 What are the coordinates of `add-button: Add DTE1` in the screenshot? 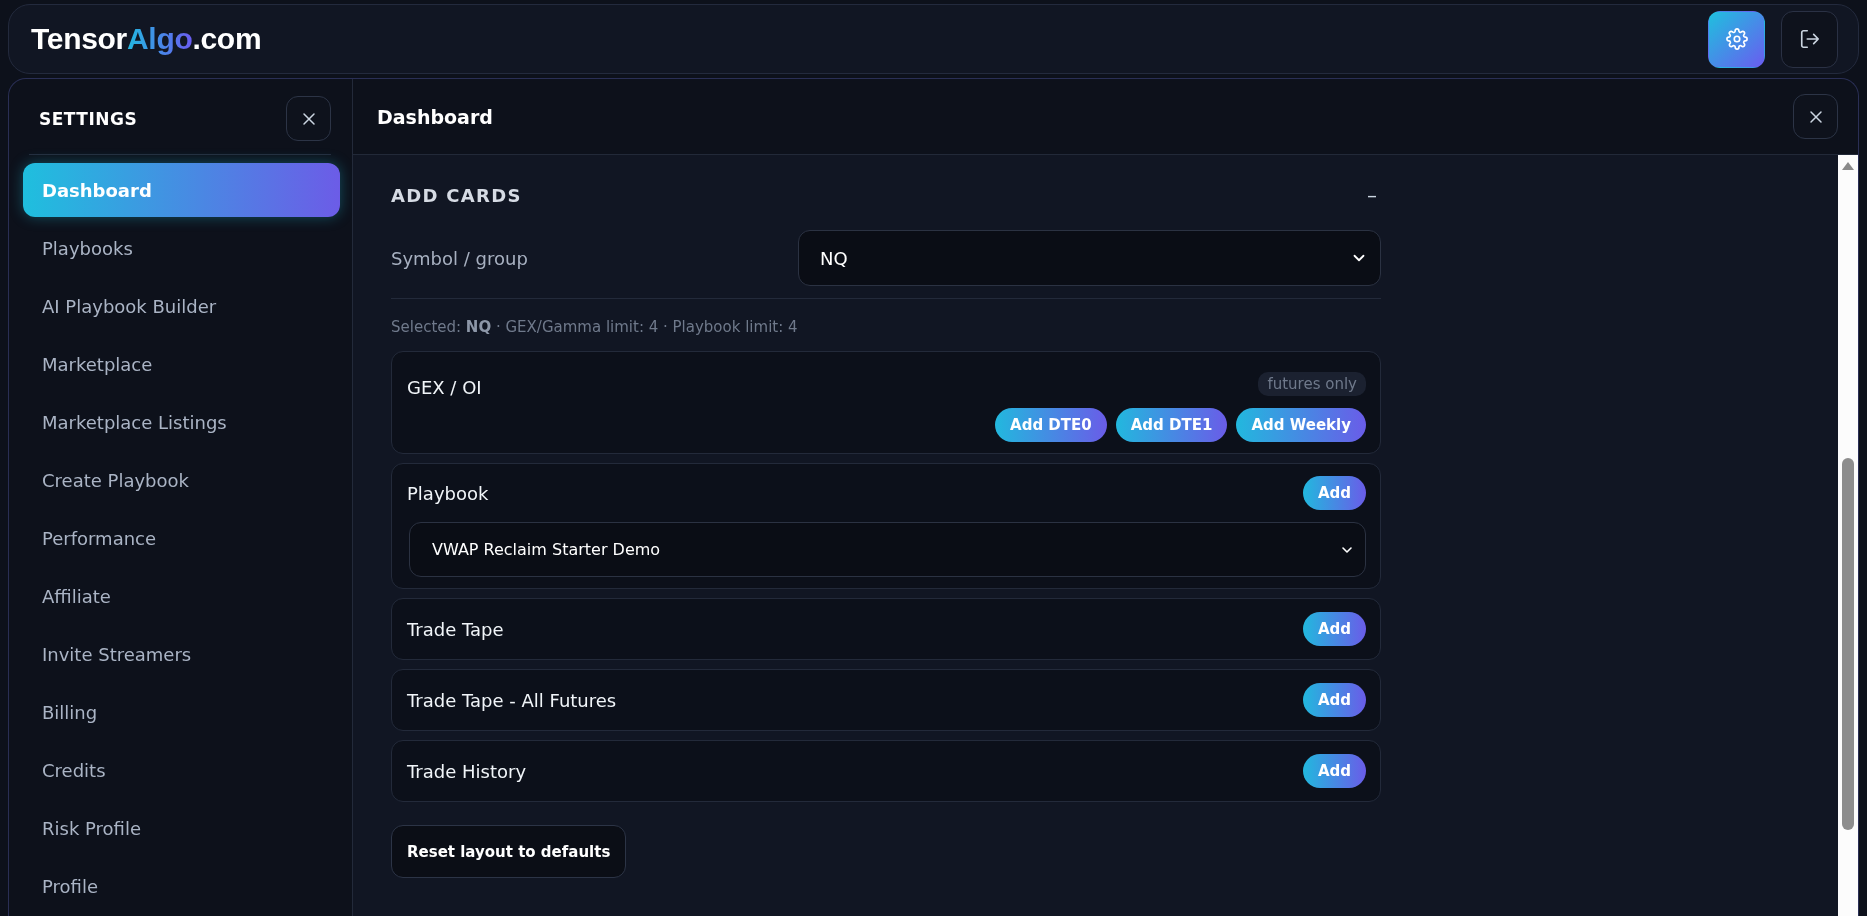 It's located at (1171, 425).